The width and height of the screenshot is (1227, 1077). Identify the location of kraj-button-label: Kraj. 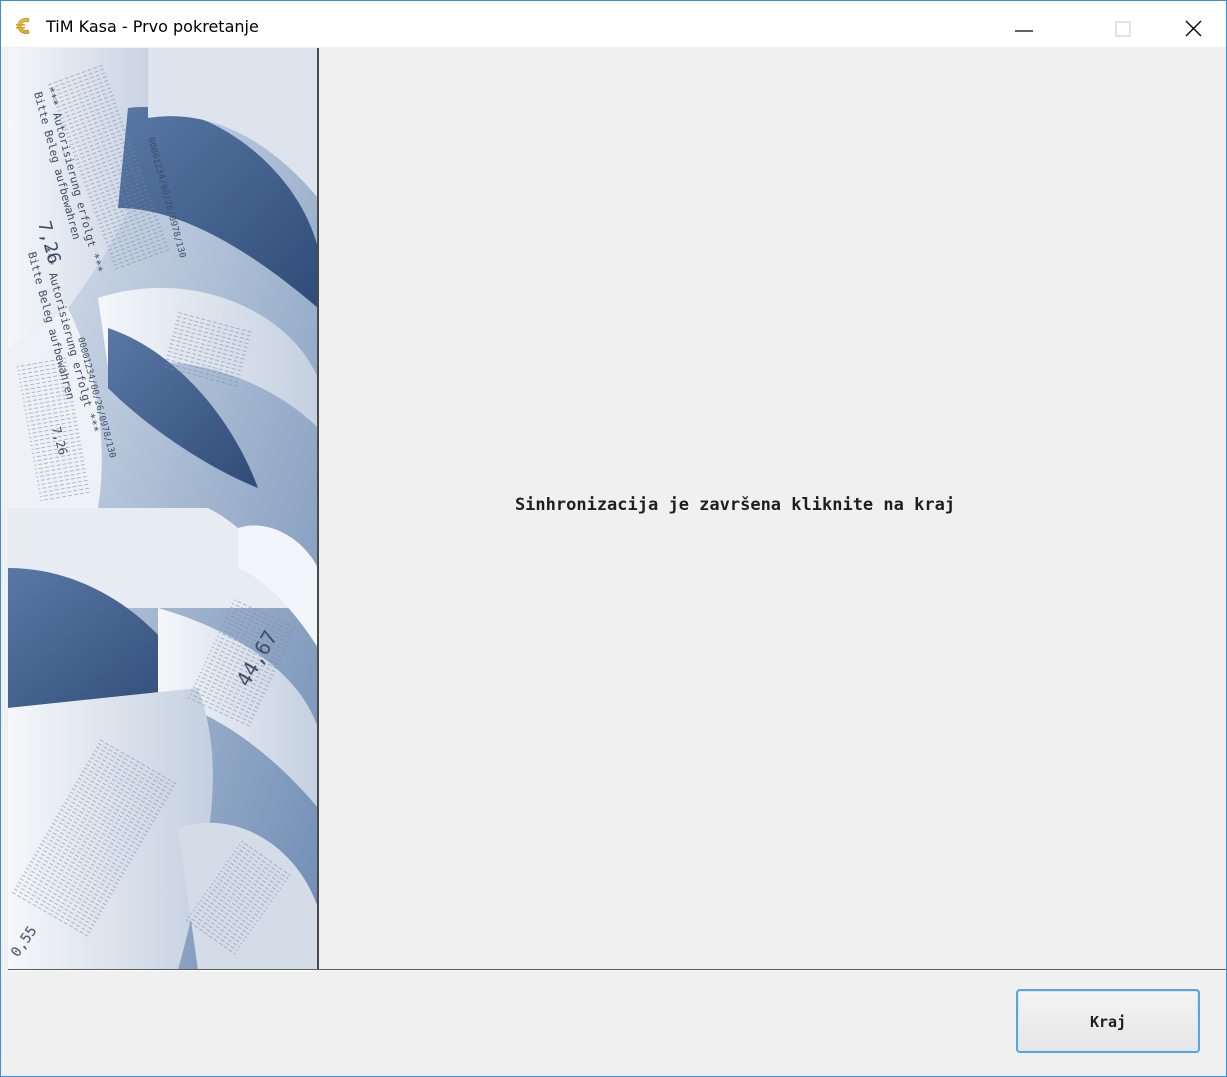
(1108, 1022).